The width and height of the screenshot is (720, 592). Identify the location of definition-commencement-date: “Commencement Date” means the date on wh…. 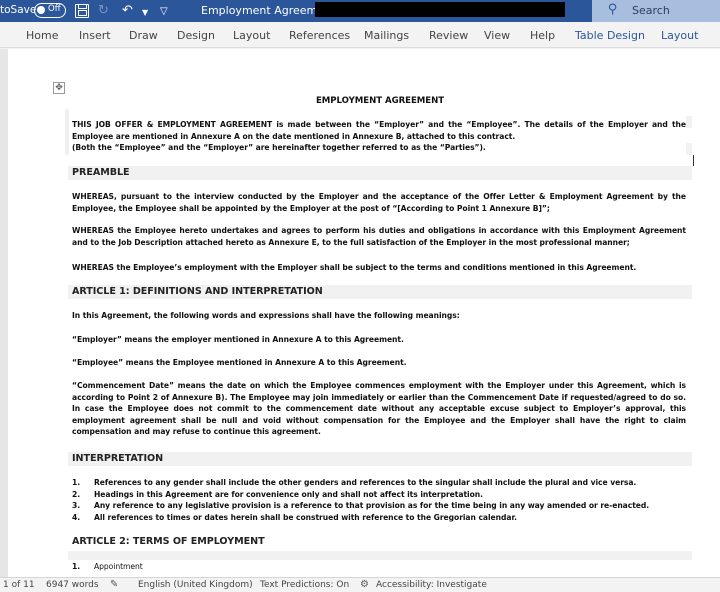
(379, 408).